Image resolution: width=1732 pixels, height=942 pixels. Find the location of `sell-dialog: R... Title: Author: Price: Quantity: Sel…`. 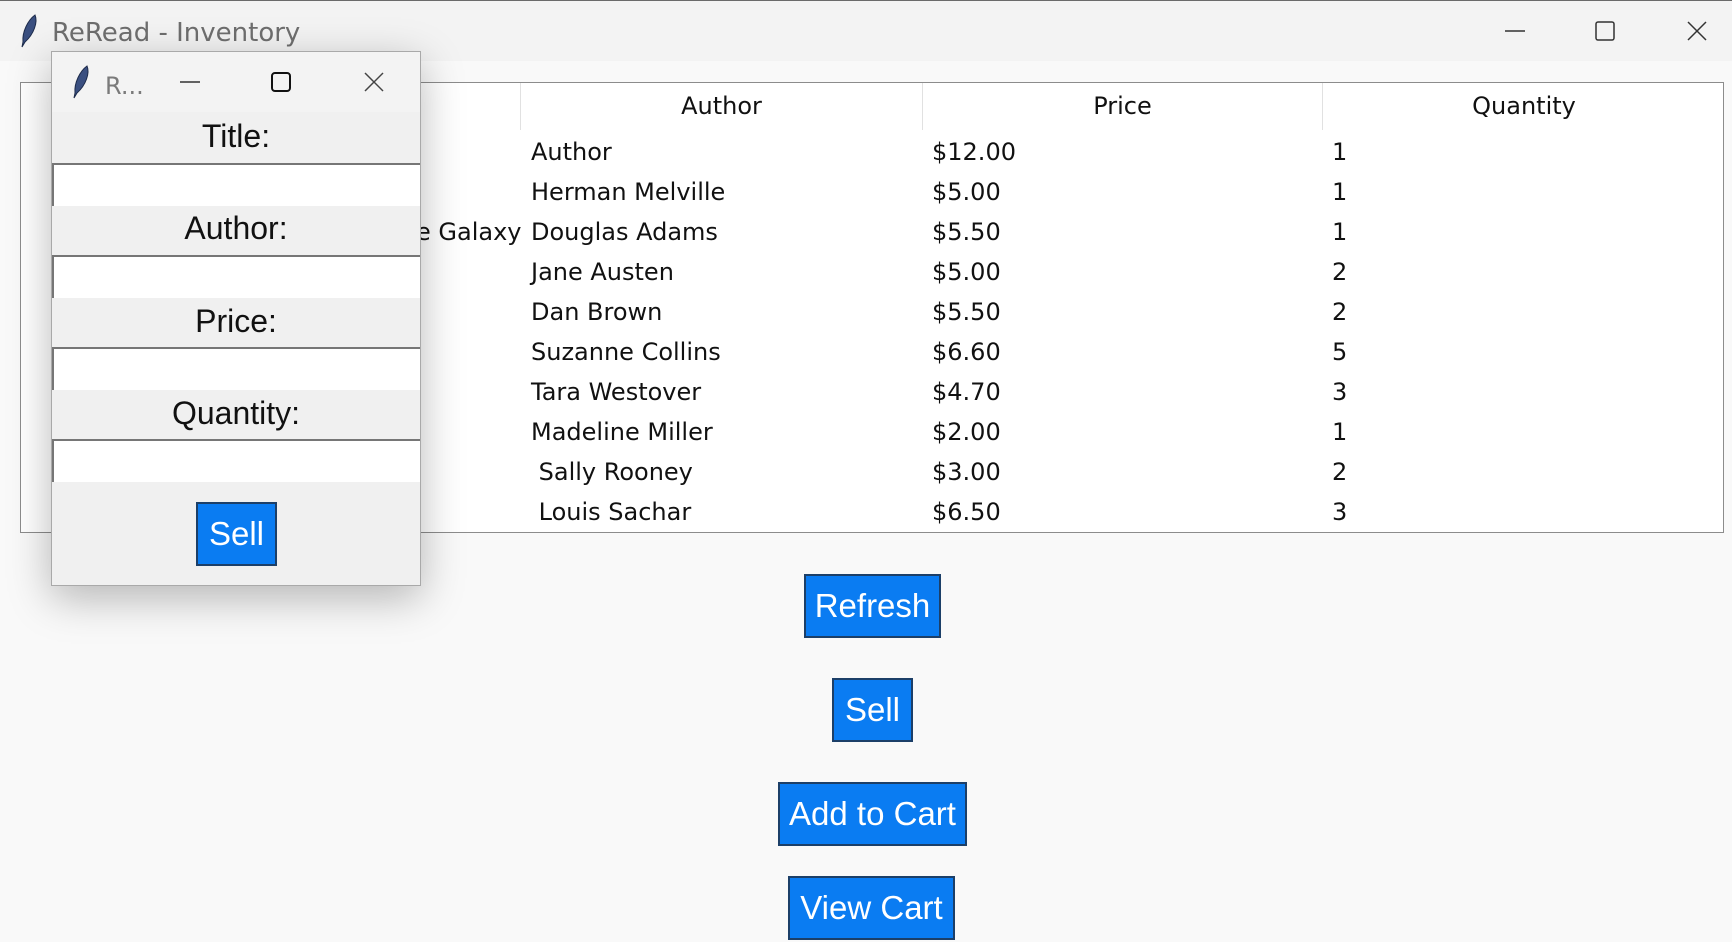

sell-dialog: R... Title: Author: Price: Quantity: Sel… is located at coordinates (236, 318).